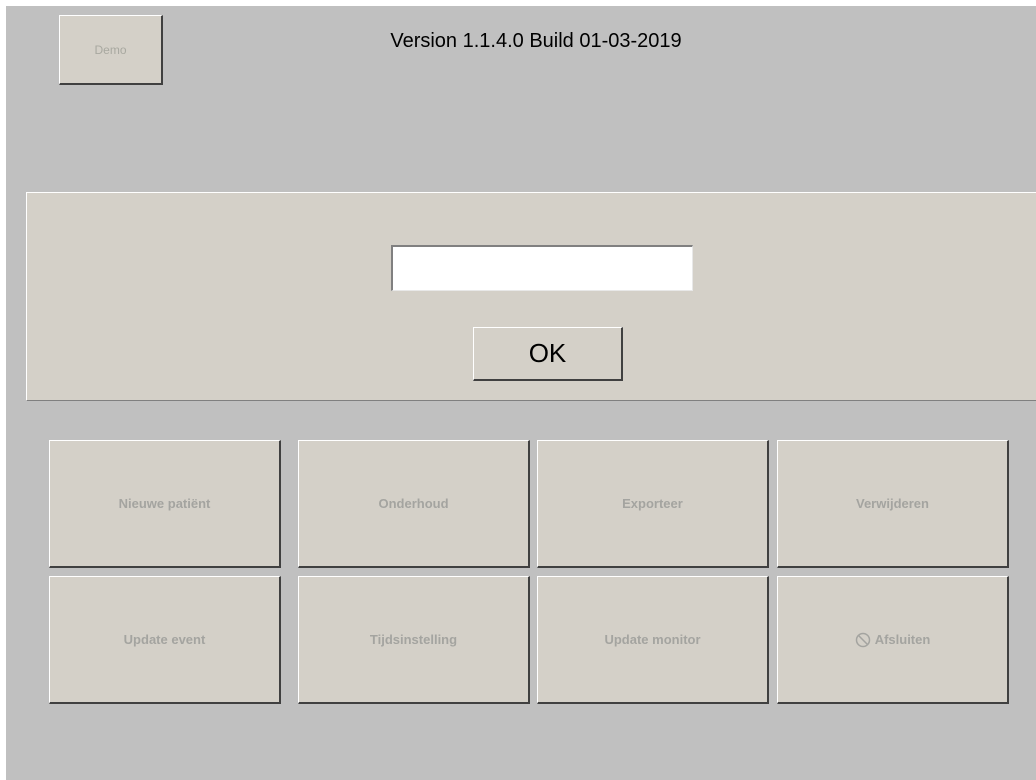 The height and width of the screenshot is (780, 1036). I want to click on export-button: Exporteer, so click(653, 504).